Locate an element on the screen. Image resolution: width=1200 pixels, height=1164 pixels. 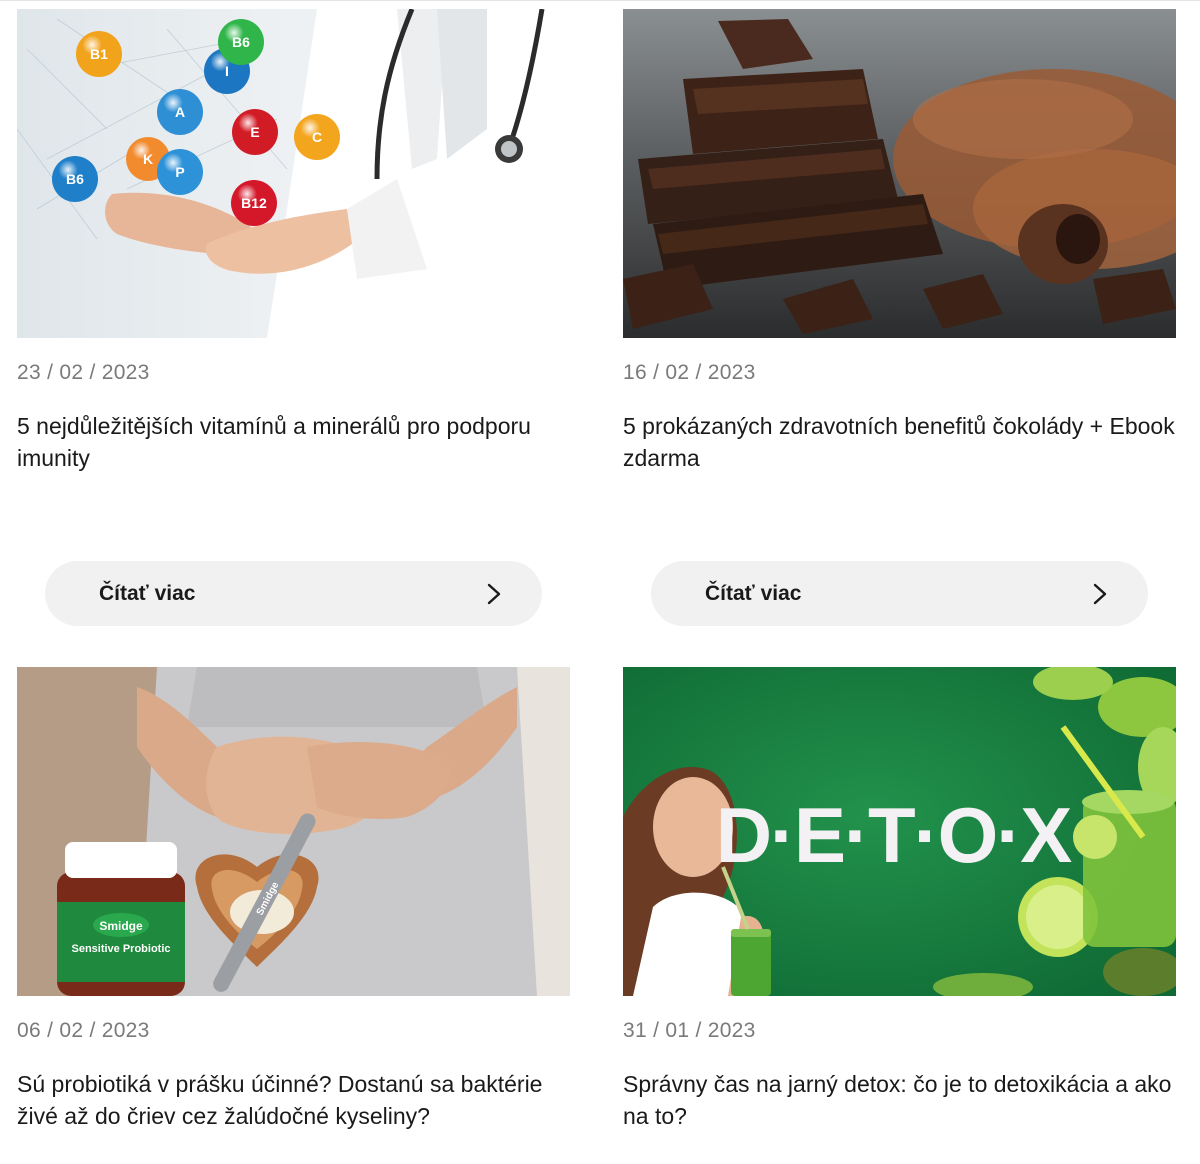
detox-image: D·E·T·O·X is located at coordinates (899, 831).